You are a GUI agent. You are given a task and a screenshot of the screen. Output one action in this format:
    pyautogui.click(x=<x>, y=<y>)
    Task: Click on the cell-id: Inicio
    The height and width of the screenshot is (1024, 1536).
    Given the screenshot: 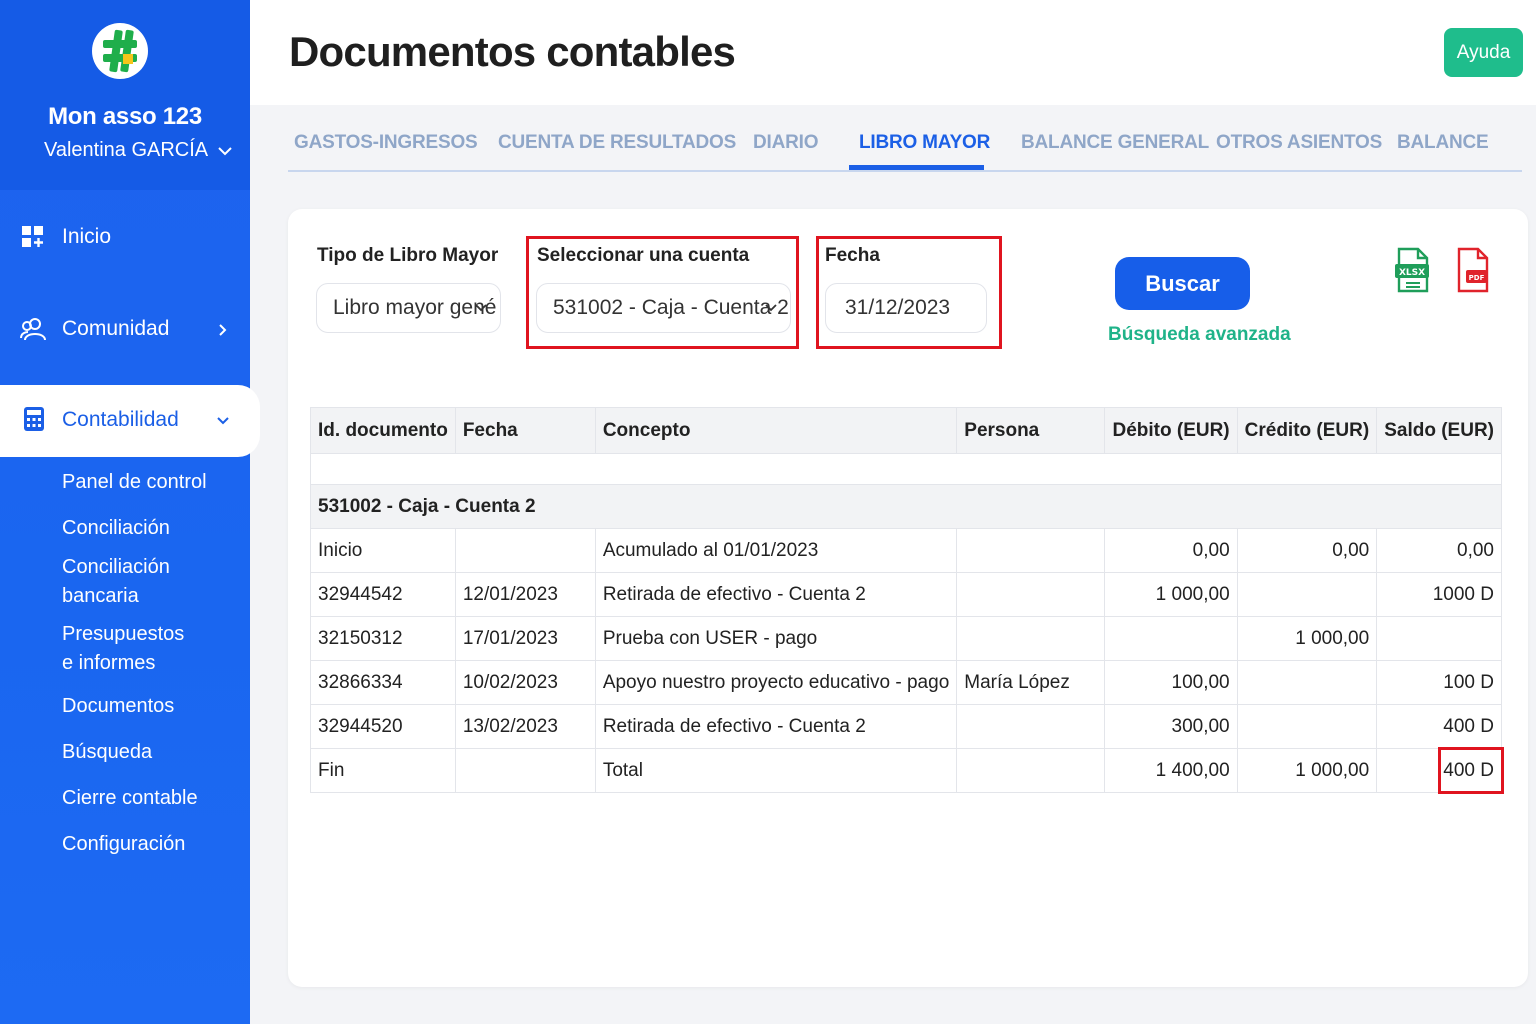 What is the action you would take?
    pyautogui.click(x=383, y=550)
    